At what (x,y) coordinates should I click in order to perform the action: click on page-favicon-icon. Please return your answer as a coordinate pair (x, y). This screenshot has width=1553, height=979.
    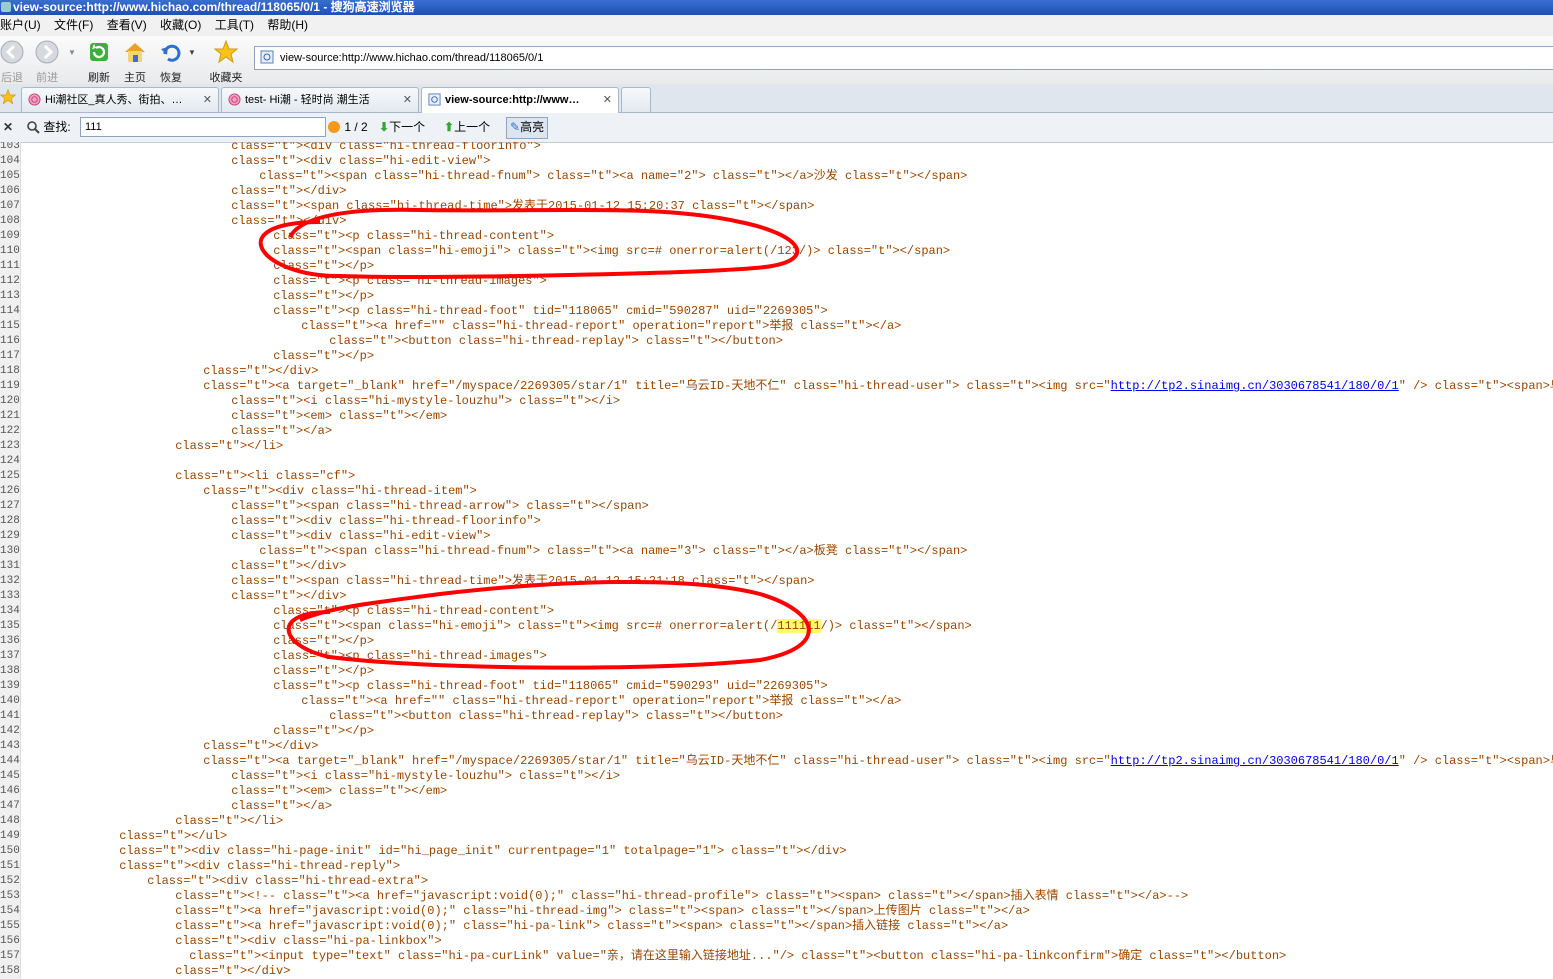
    Looking at the image, I should click on (434, 99).